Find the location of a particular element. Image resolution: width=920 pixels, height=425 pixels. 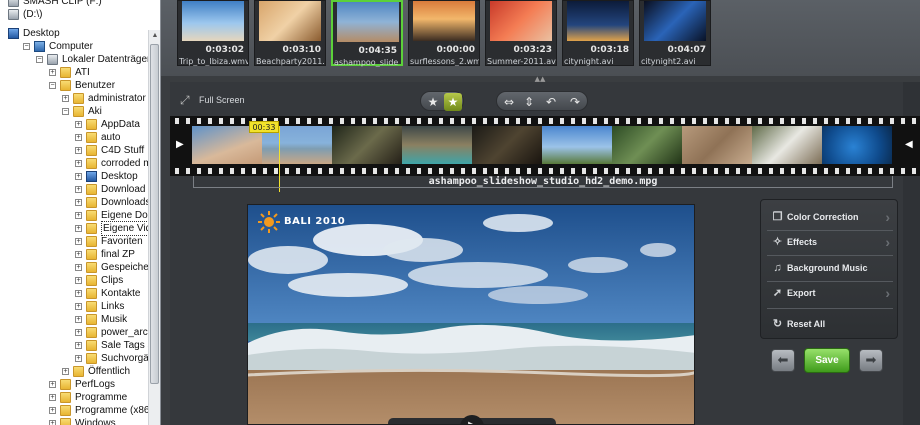

next-button: ➡ is located at coordinates (871, 360).